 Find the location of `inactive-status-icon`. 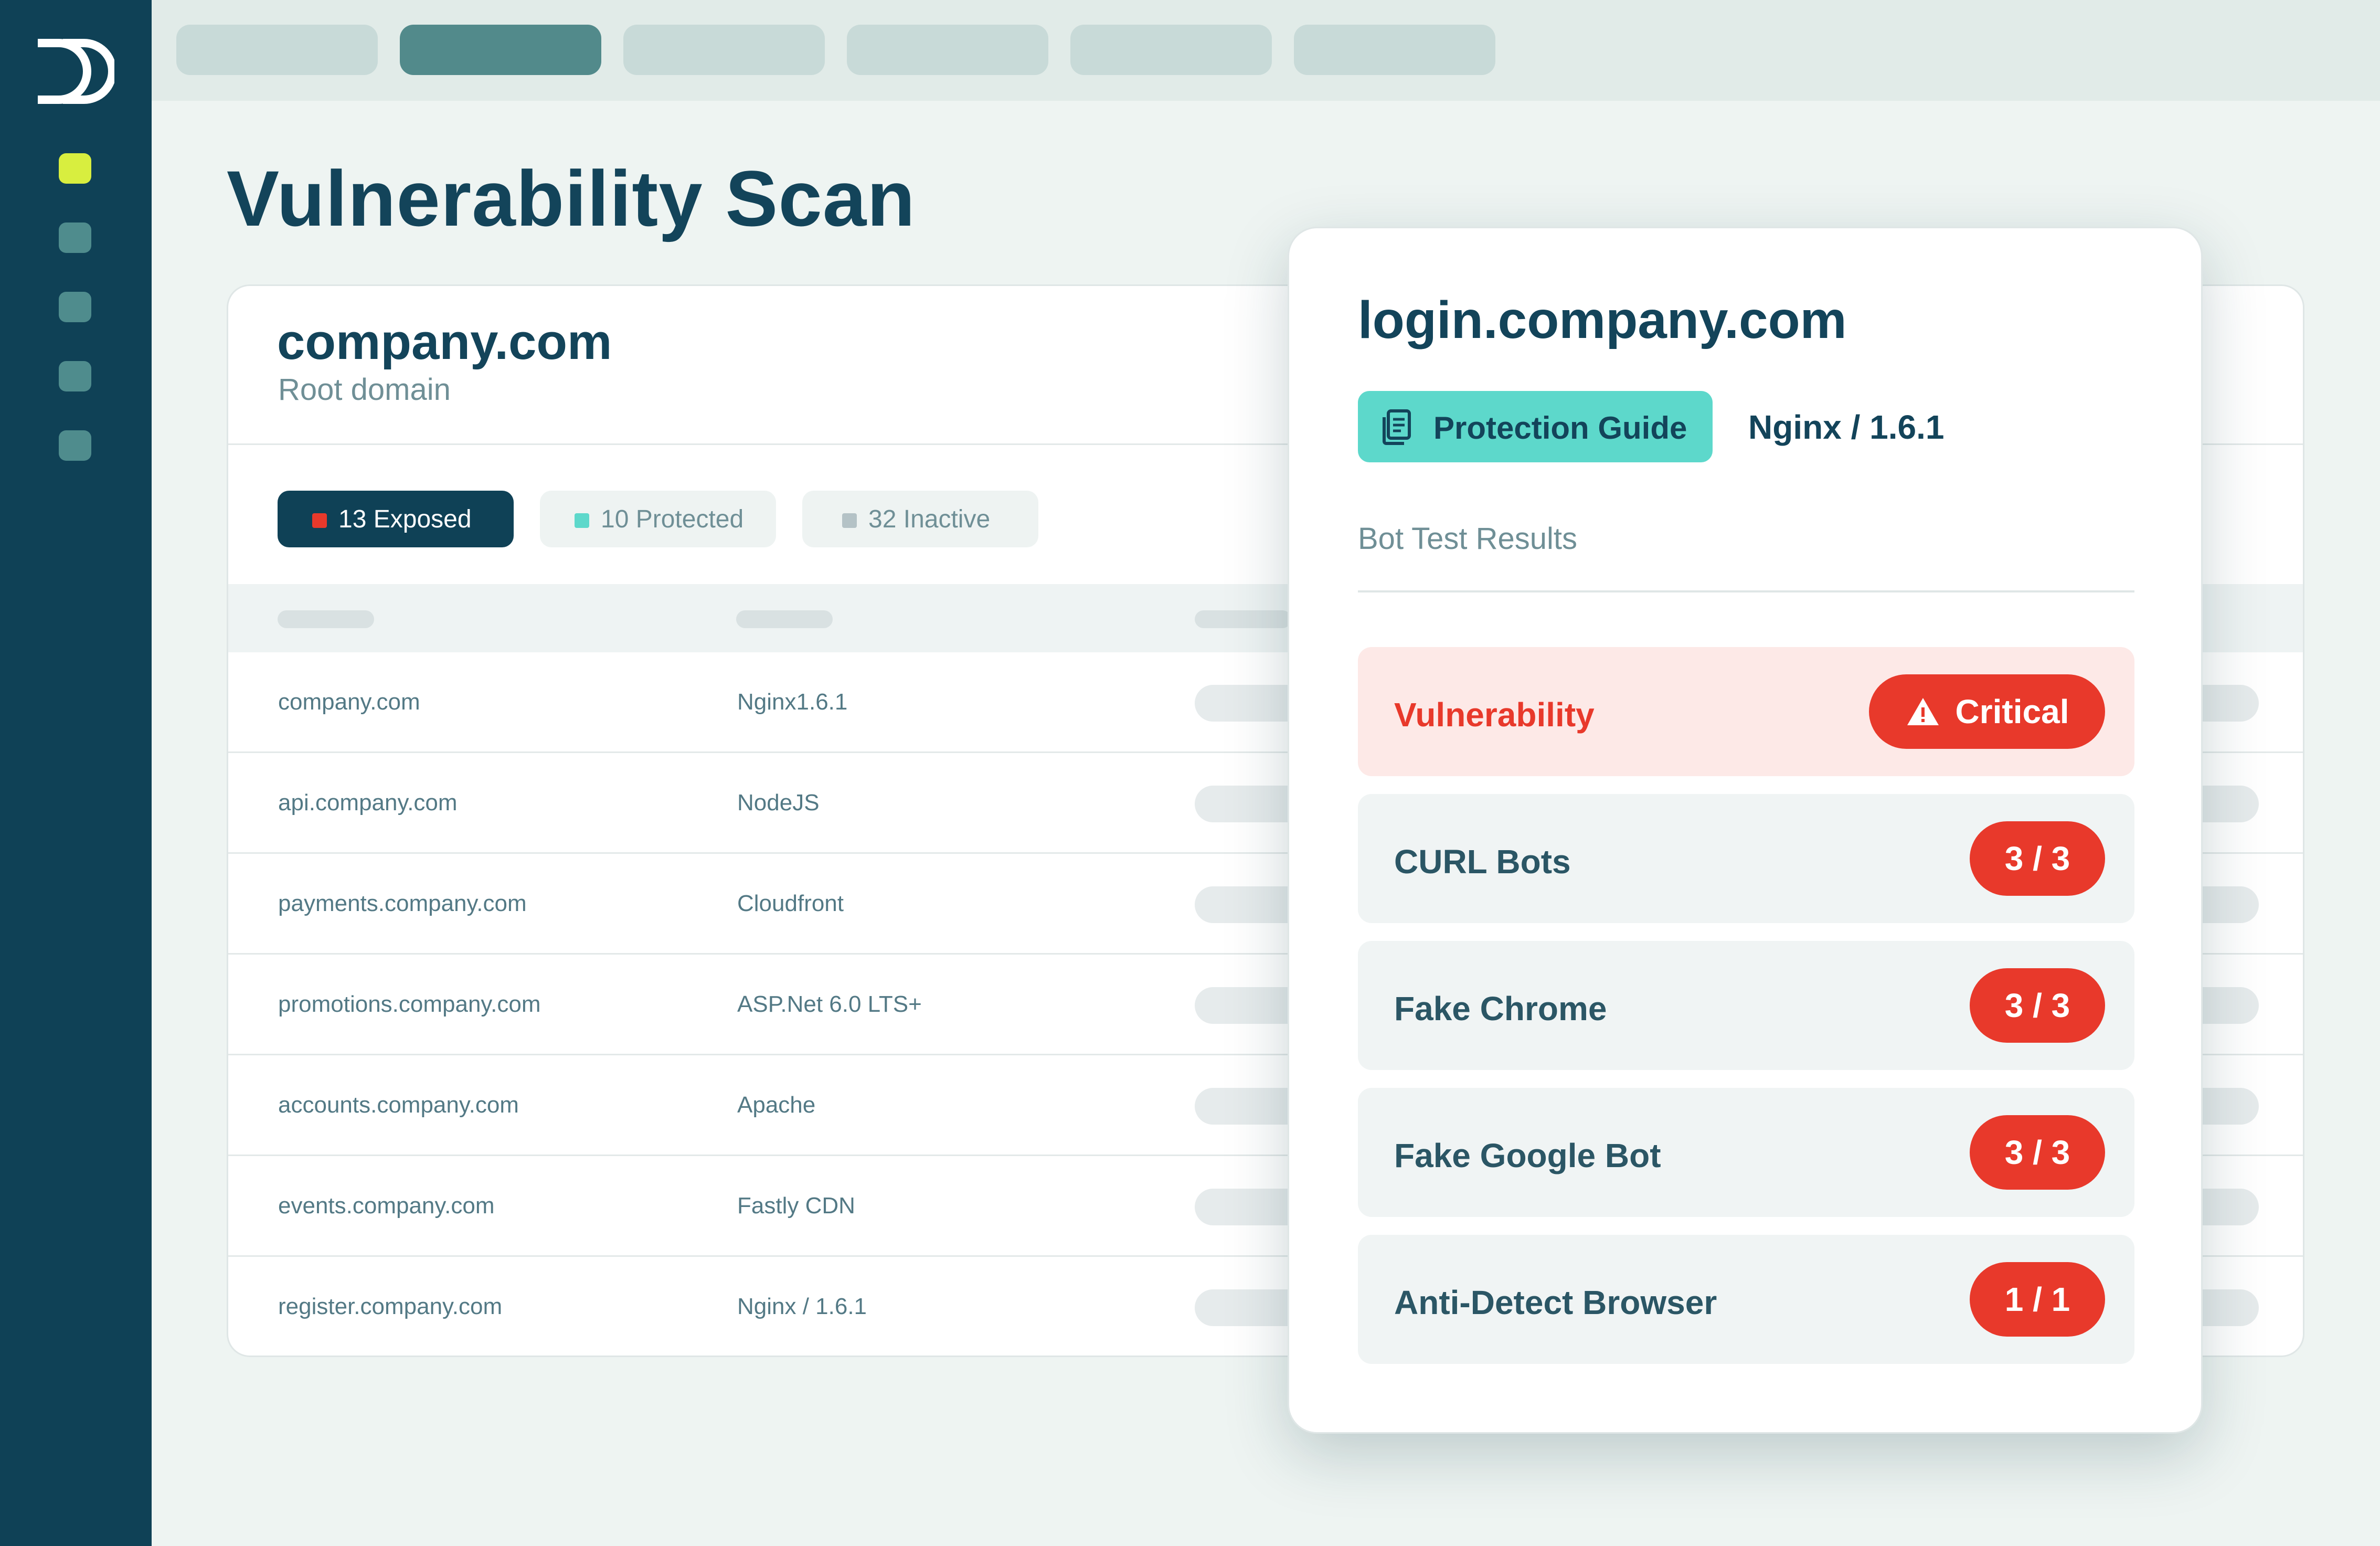

inactive-status-icon is located at coordinates (849, 520).